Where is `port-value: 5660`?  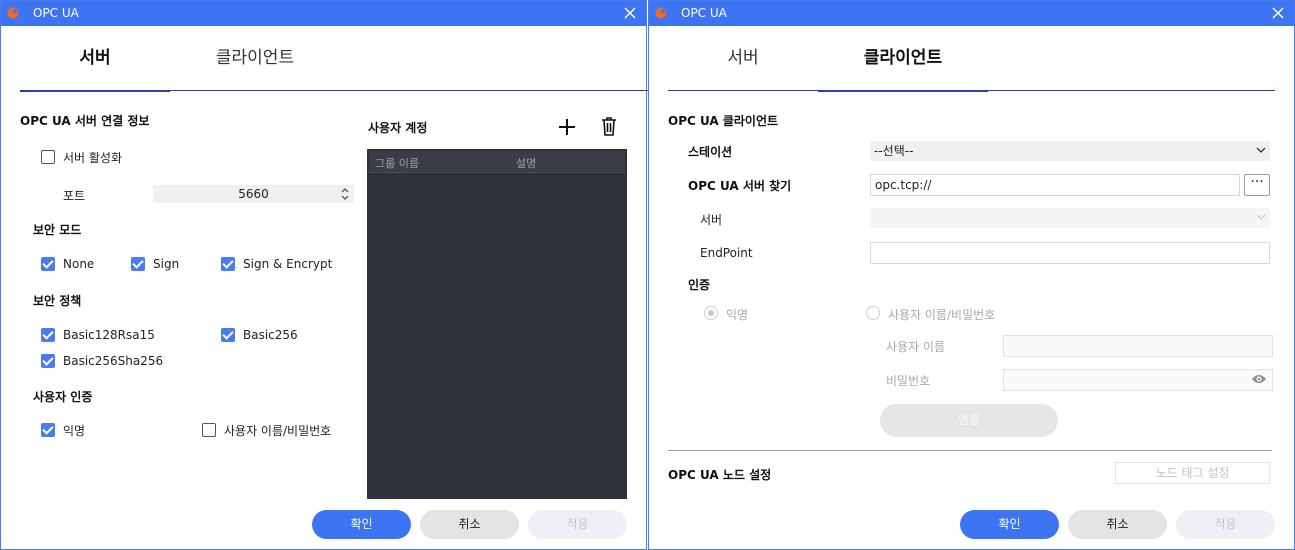 port-value: 5660 is located at coordinates (253, 194).